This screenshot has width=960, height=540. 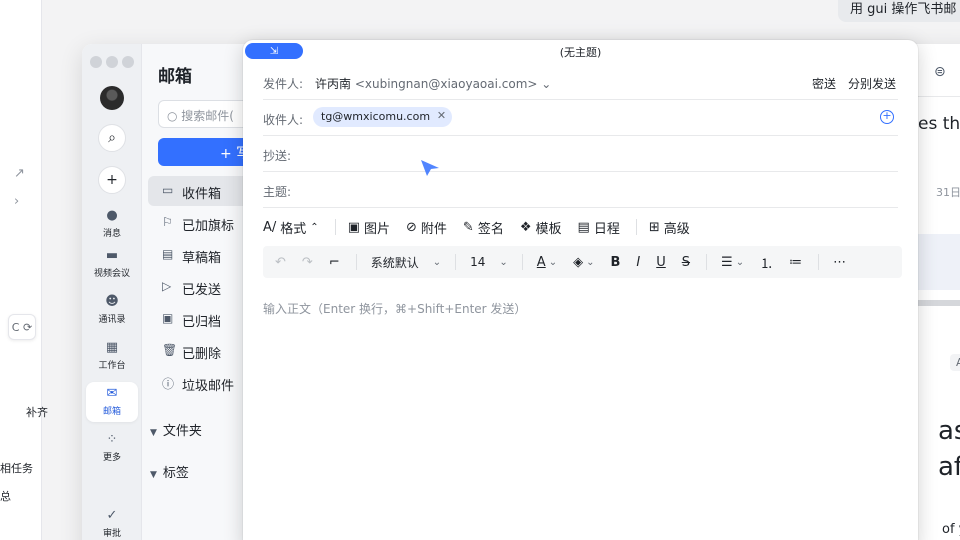 I want to click on folder-label: 草稿箱, so click(x=202, y=258).